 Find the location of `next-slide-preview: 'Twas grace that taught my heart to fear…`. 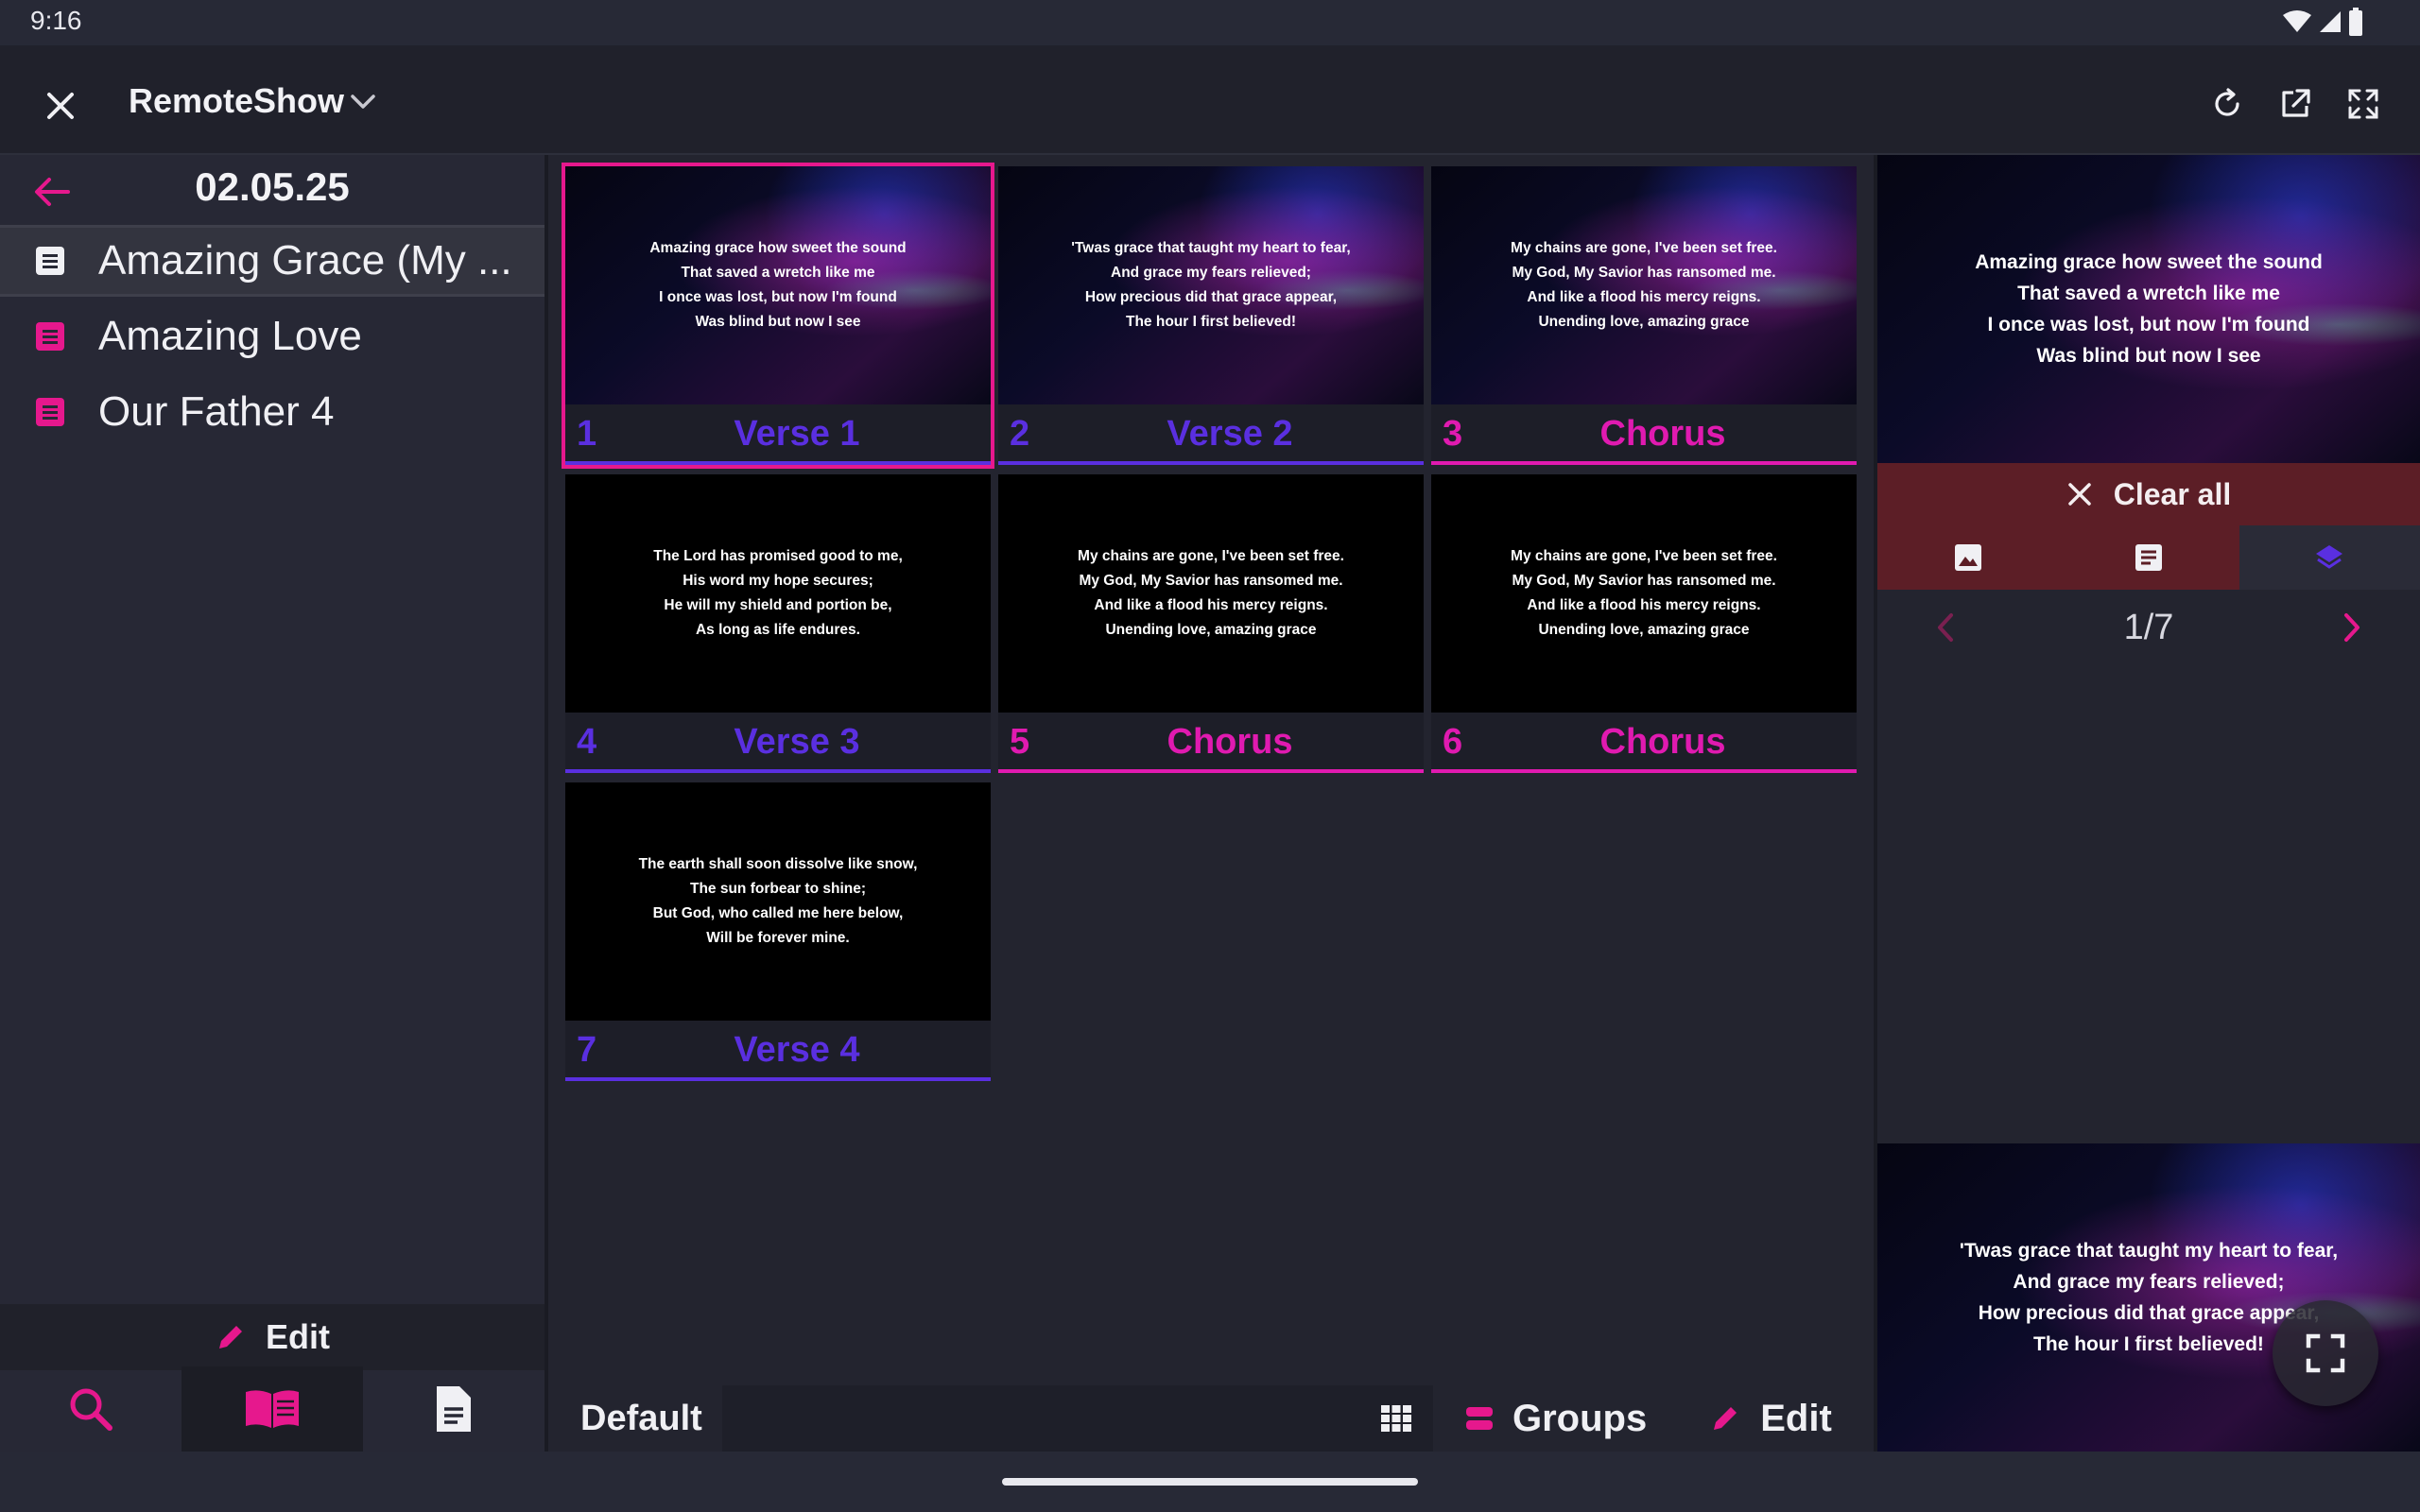

next-slide-preview: 'Twas grace that taught my heart to fear… is located at coordinates (2148, 1297).